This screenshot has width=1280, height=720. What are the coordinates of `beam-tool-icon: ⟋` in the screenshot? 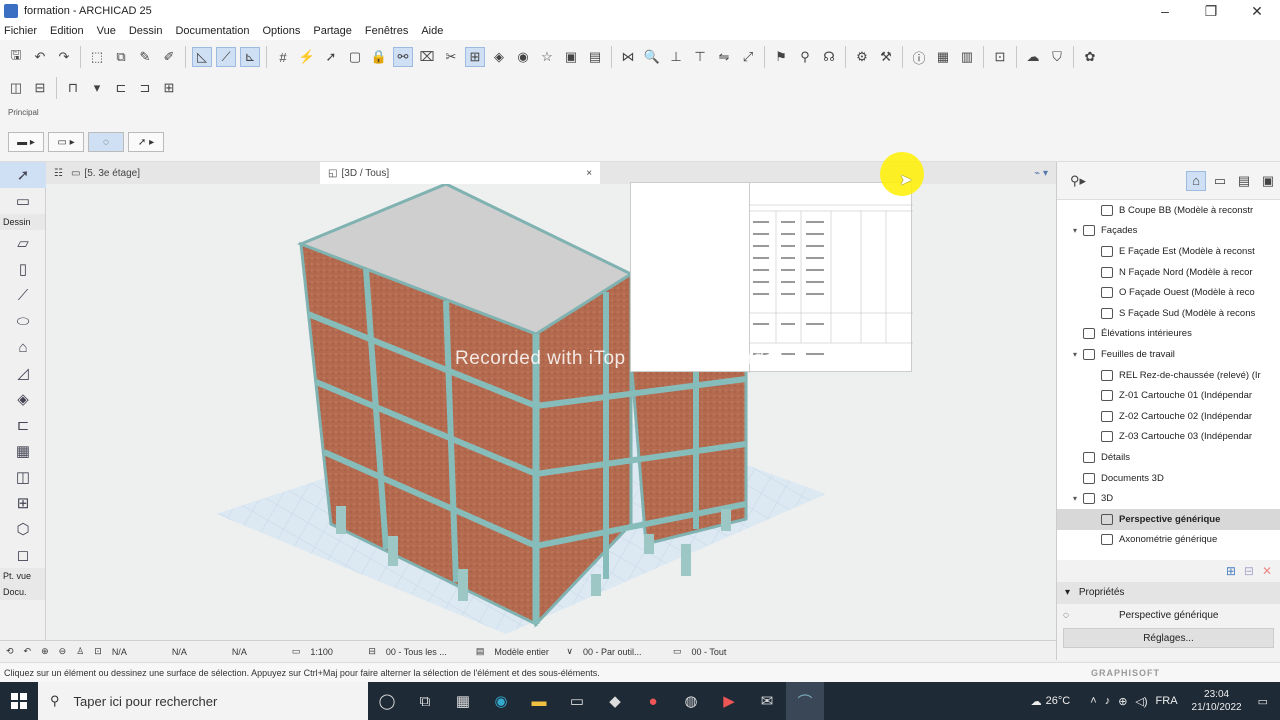 It's located at (23, 295).